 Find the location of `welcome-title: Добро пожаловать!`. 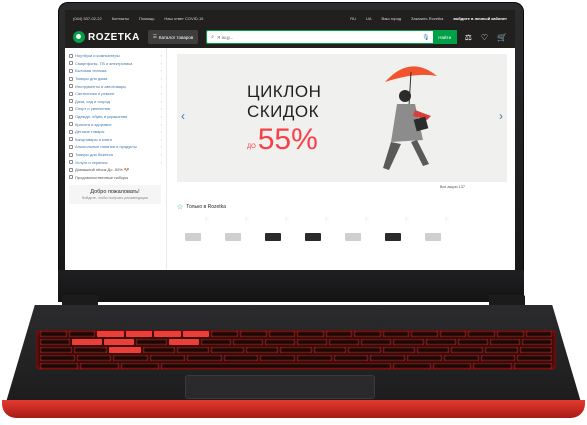

welcome-title: Добро пожаловать! is located at coordinates (115, 192).